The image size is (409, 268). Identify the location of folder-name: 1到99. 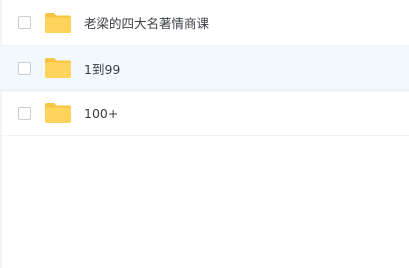
(102, 68).